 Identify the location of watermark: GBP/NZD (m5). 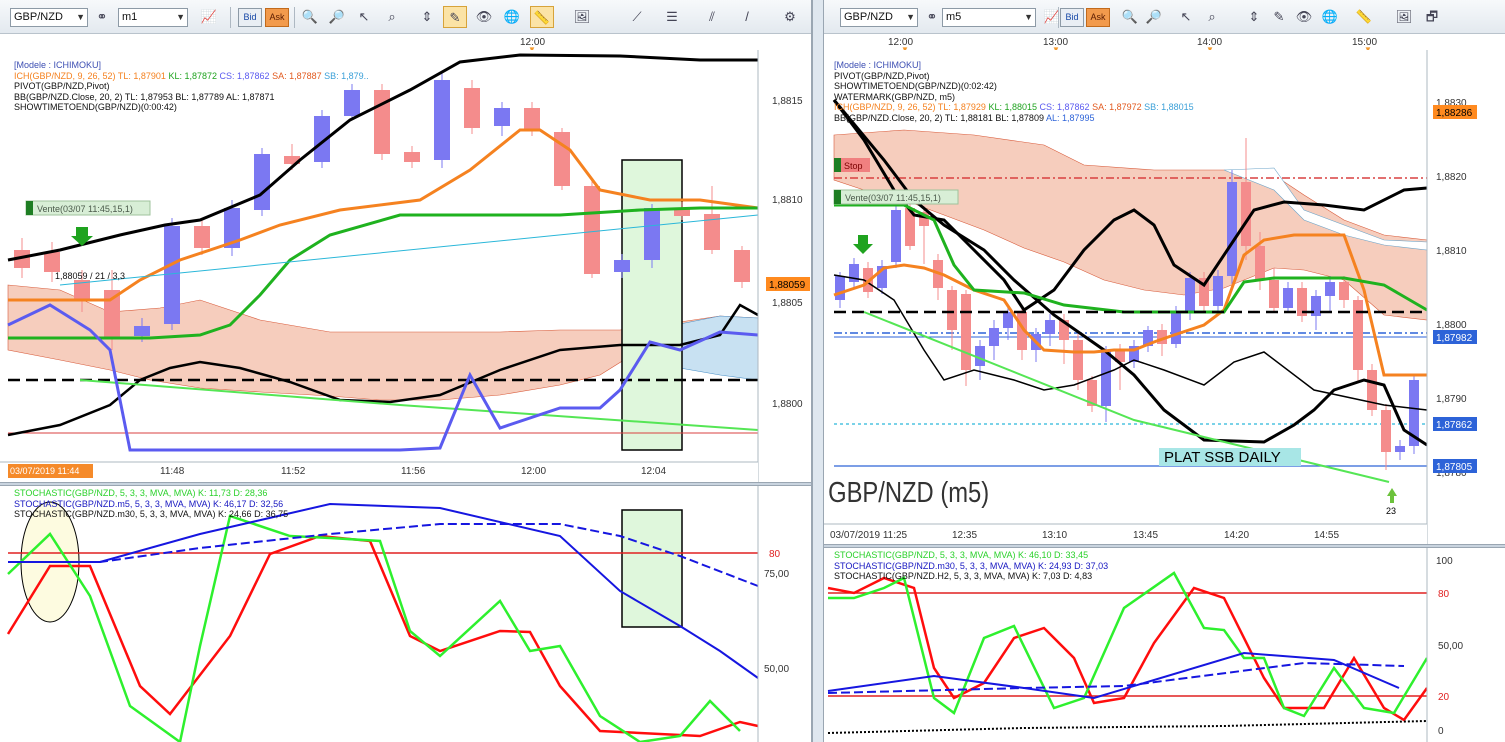
(908, 492).